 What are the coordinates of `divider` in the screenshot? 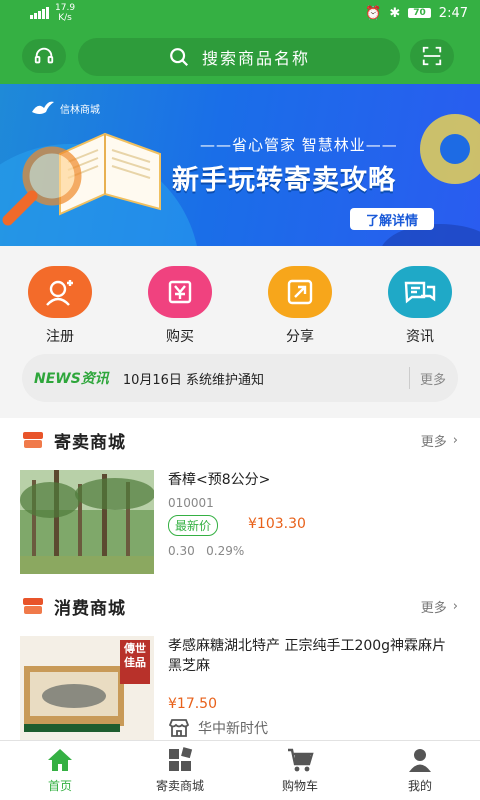 It's located at (409, 378).